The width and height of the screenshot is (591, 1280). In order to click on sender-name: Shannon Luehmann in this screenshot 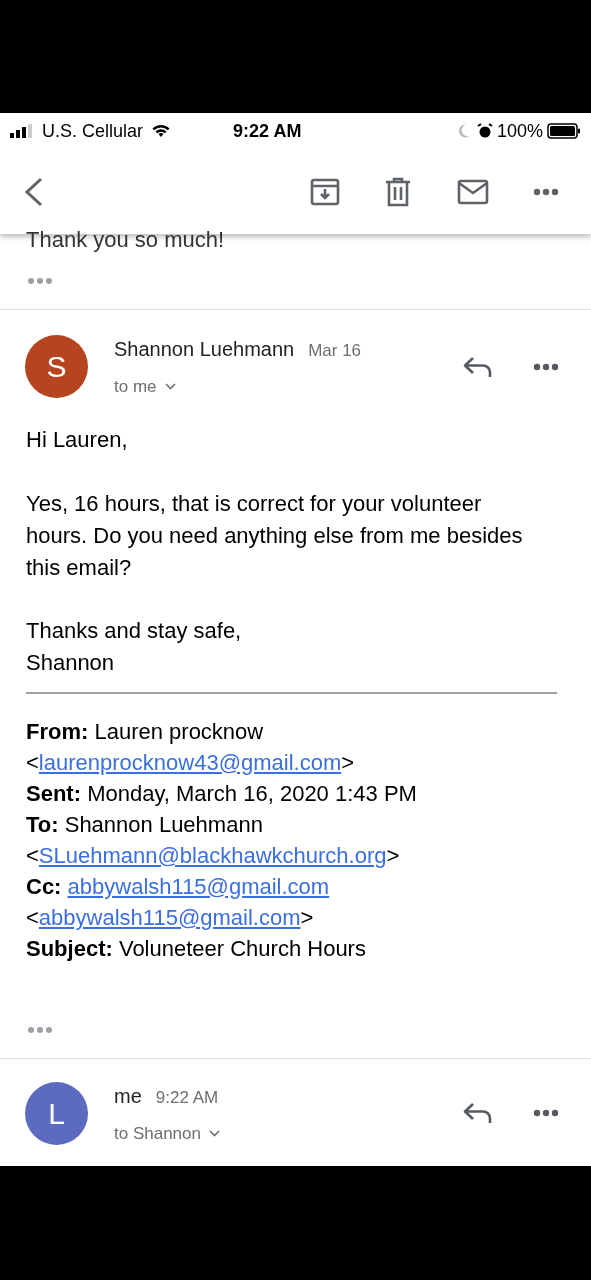, I will do `click(204, 349)`.